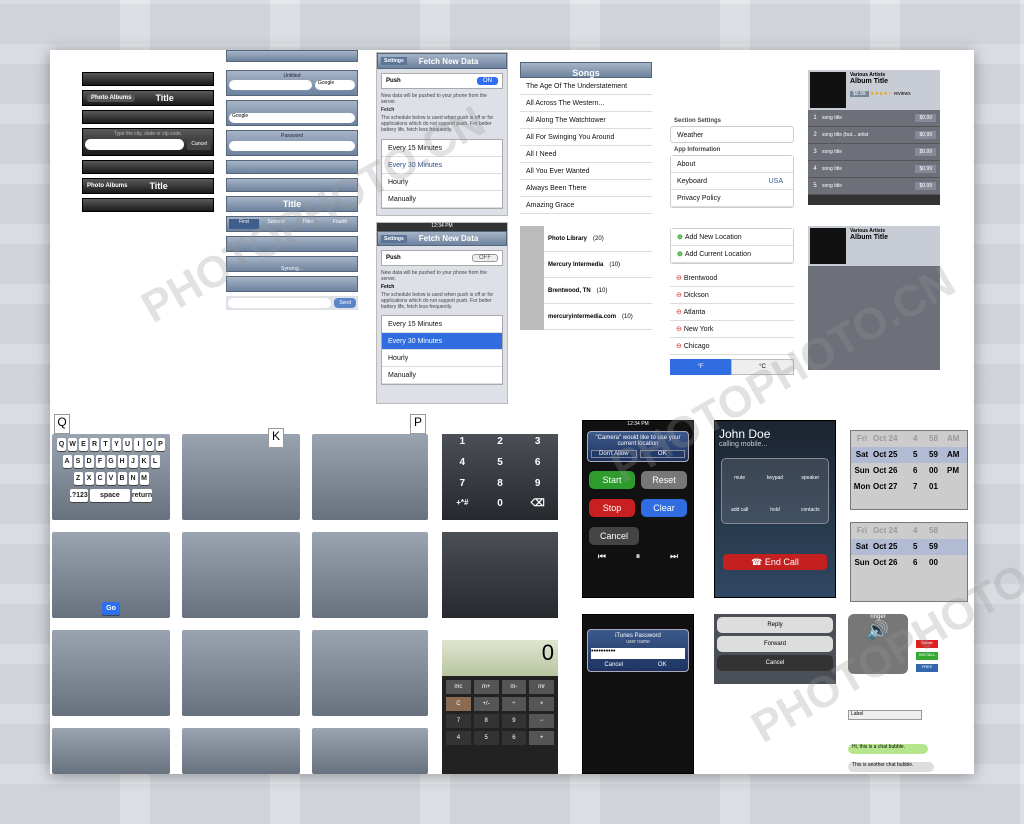 This screenshot has width=1024, height=824. Describe the element at coordinates (586, 264) in the screenshot. I see `media-row: Mercury Intermedia (10)` at that location.